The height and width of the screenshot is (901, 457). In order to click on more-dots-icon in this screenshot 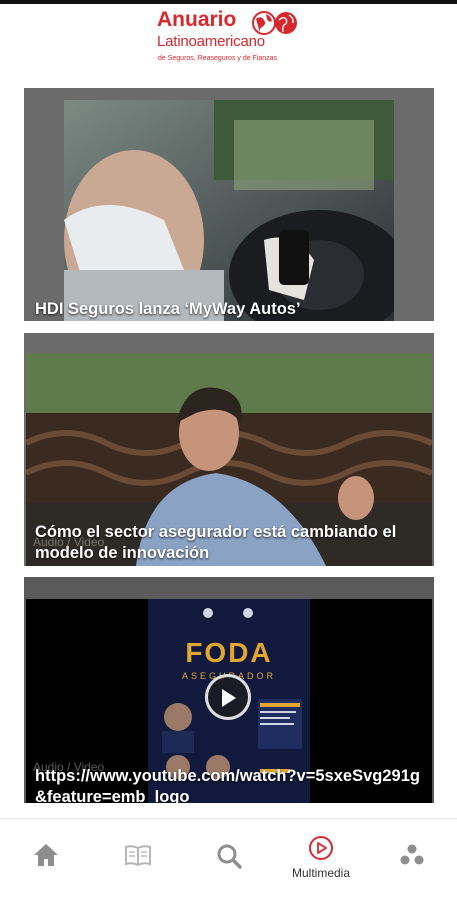, I will do `click(412, 854)`.